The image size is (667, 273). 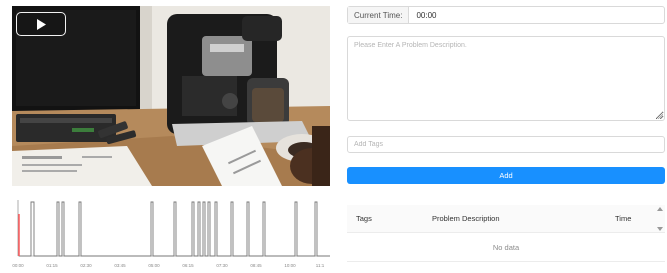 What do you see at coordinates (506, 15) in the screenshot?
I see `current-time-field: Current Time: 00:00` at bounding box center [506, 15].